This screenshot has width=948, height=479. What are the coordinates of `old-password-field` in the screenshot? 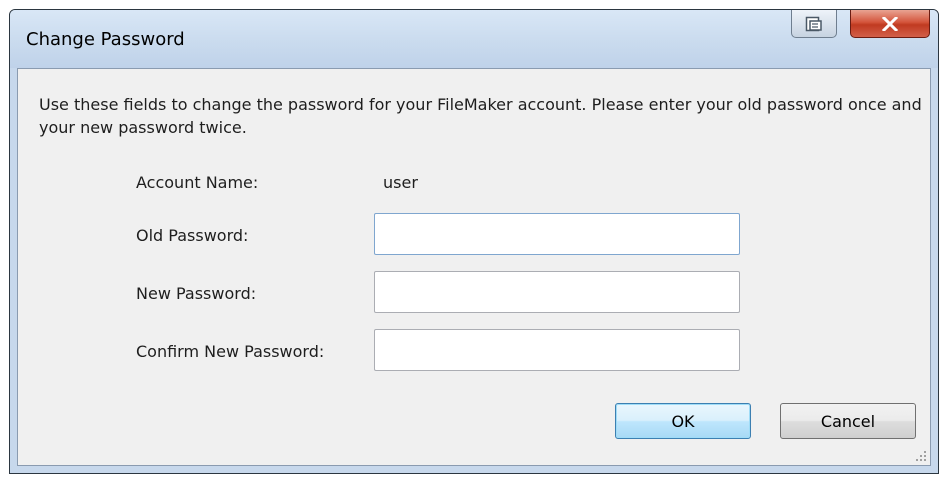 It's located at (557, 234).